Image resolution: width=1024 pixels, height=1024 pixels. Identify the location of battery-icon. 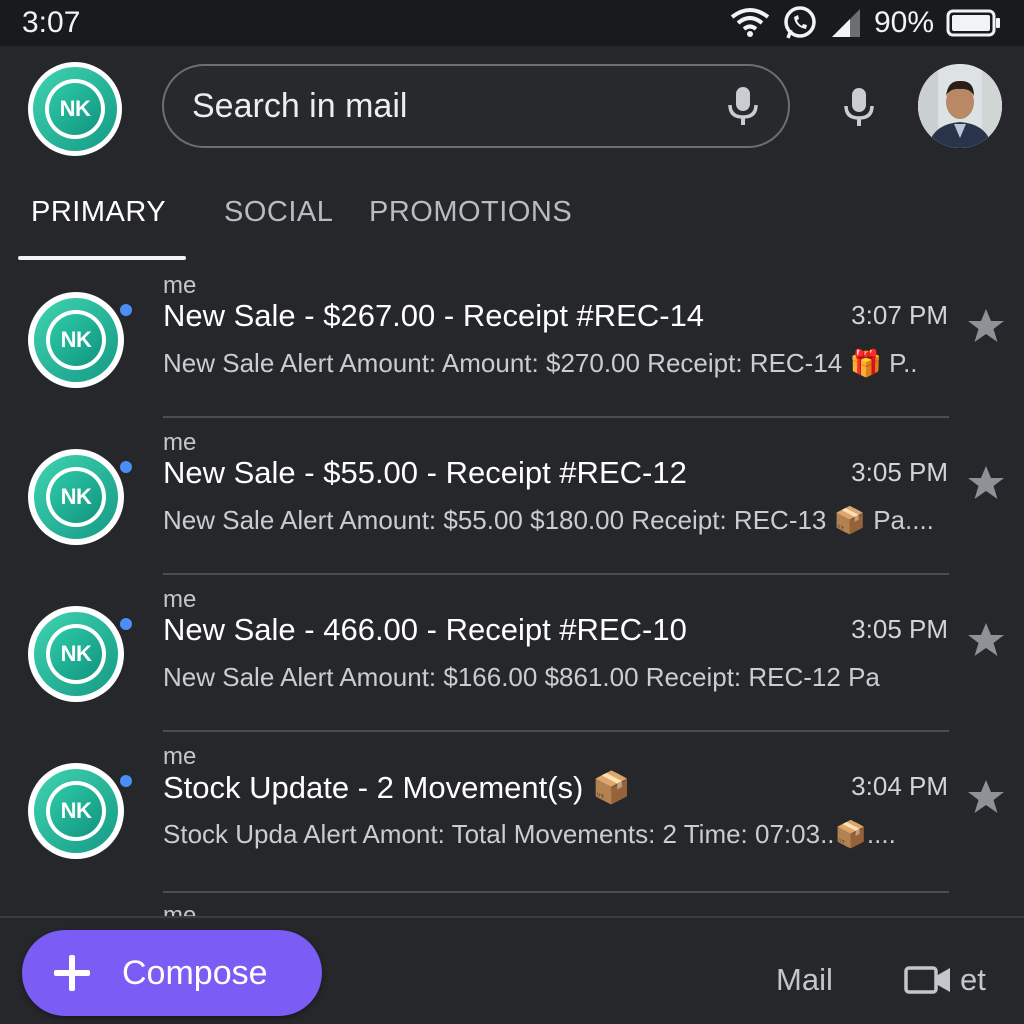
(974, 23).